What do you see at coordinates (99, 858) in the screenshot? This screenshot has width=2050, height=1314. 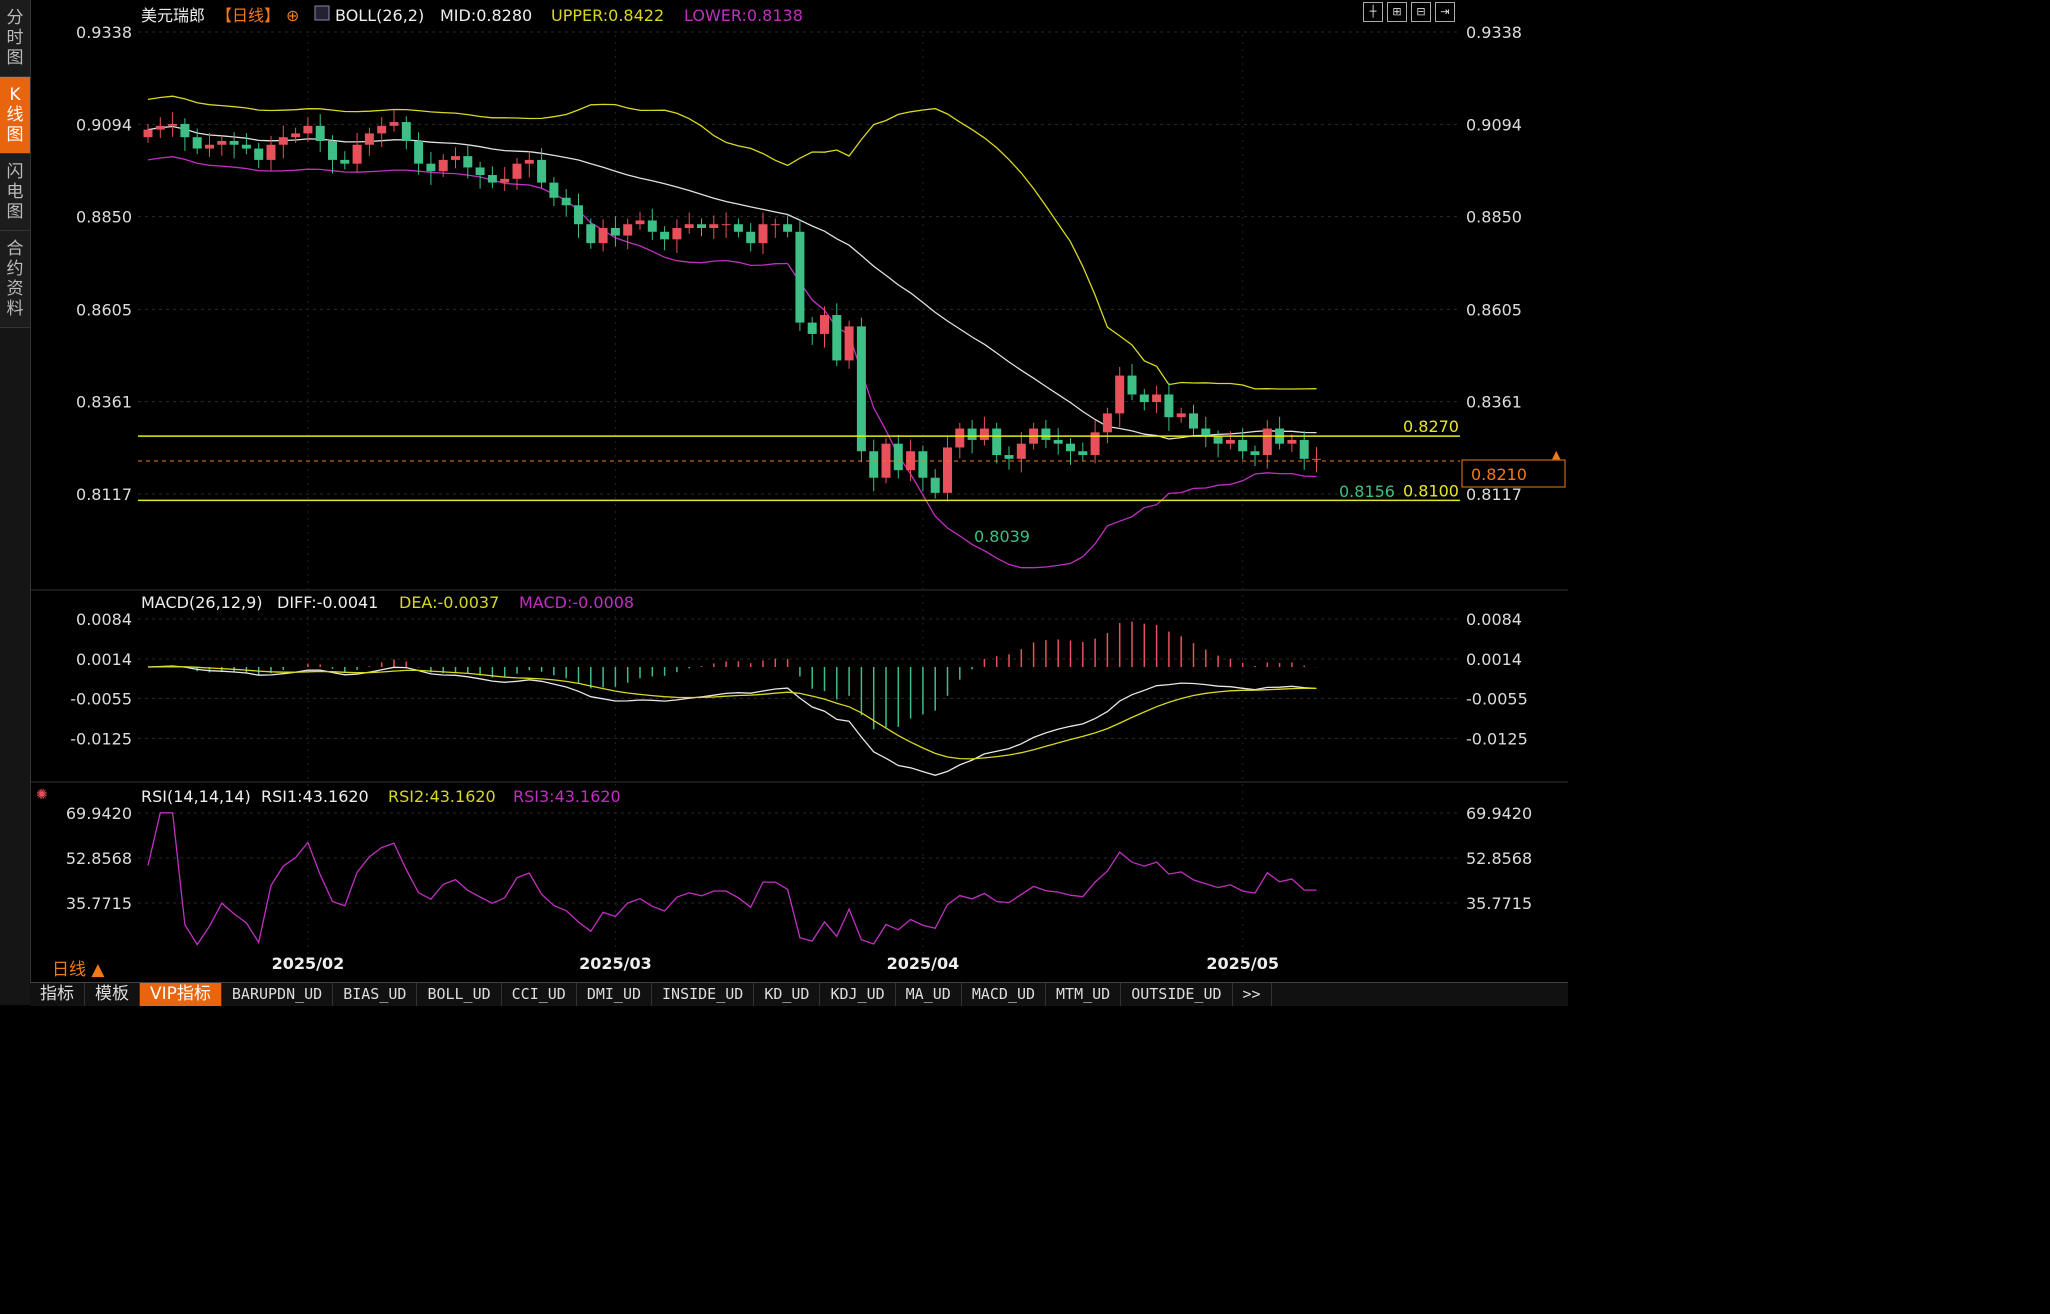 I see `rsi-tick-left: 52.8568` at bounding box center [99, 858].